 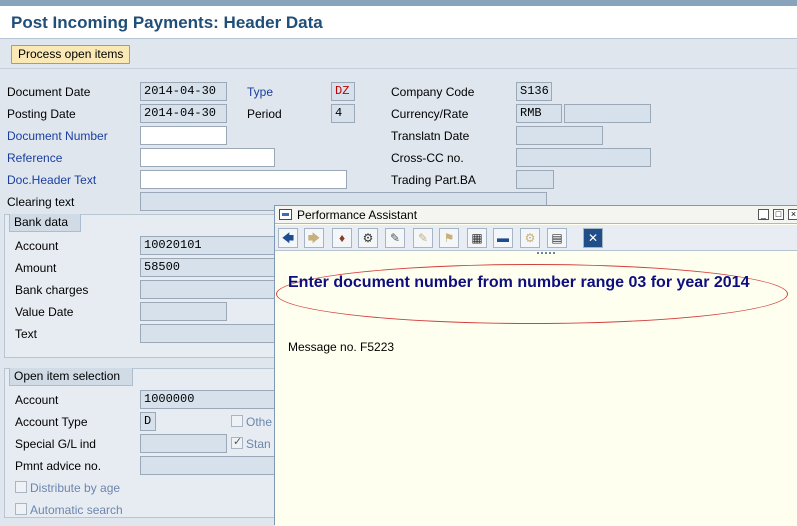 What do you see at coordinates (583, 157) in the screenshot?
I see `cross-cc-field` at bounding box center [583, 157].